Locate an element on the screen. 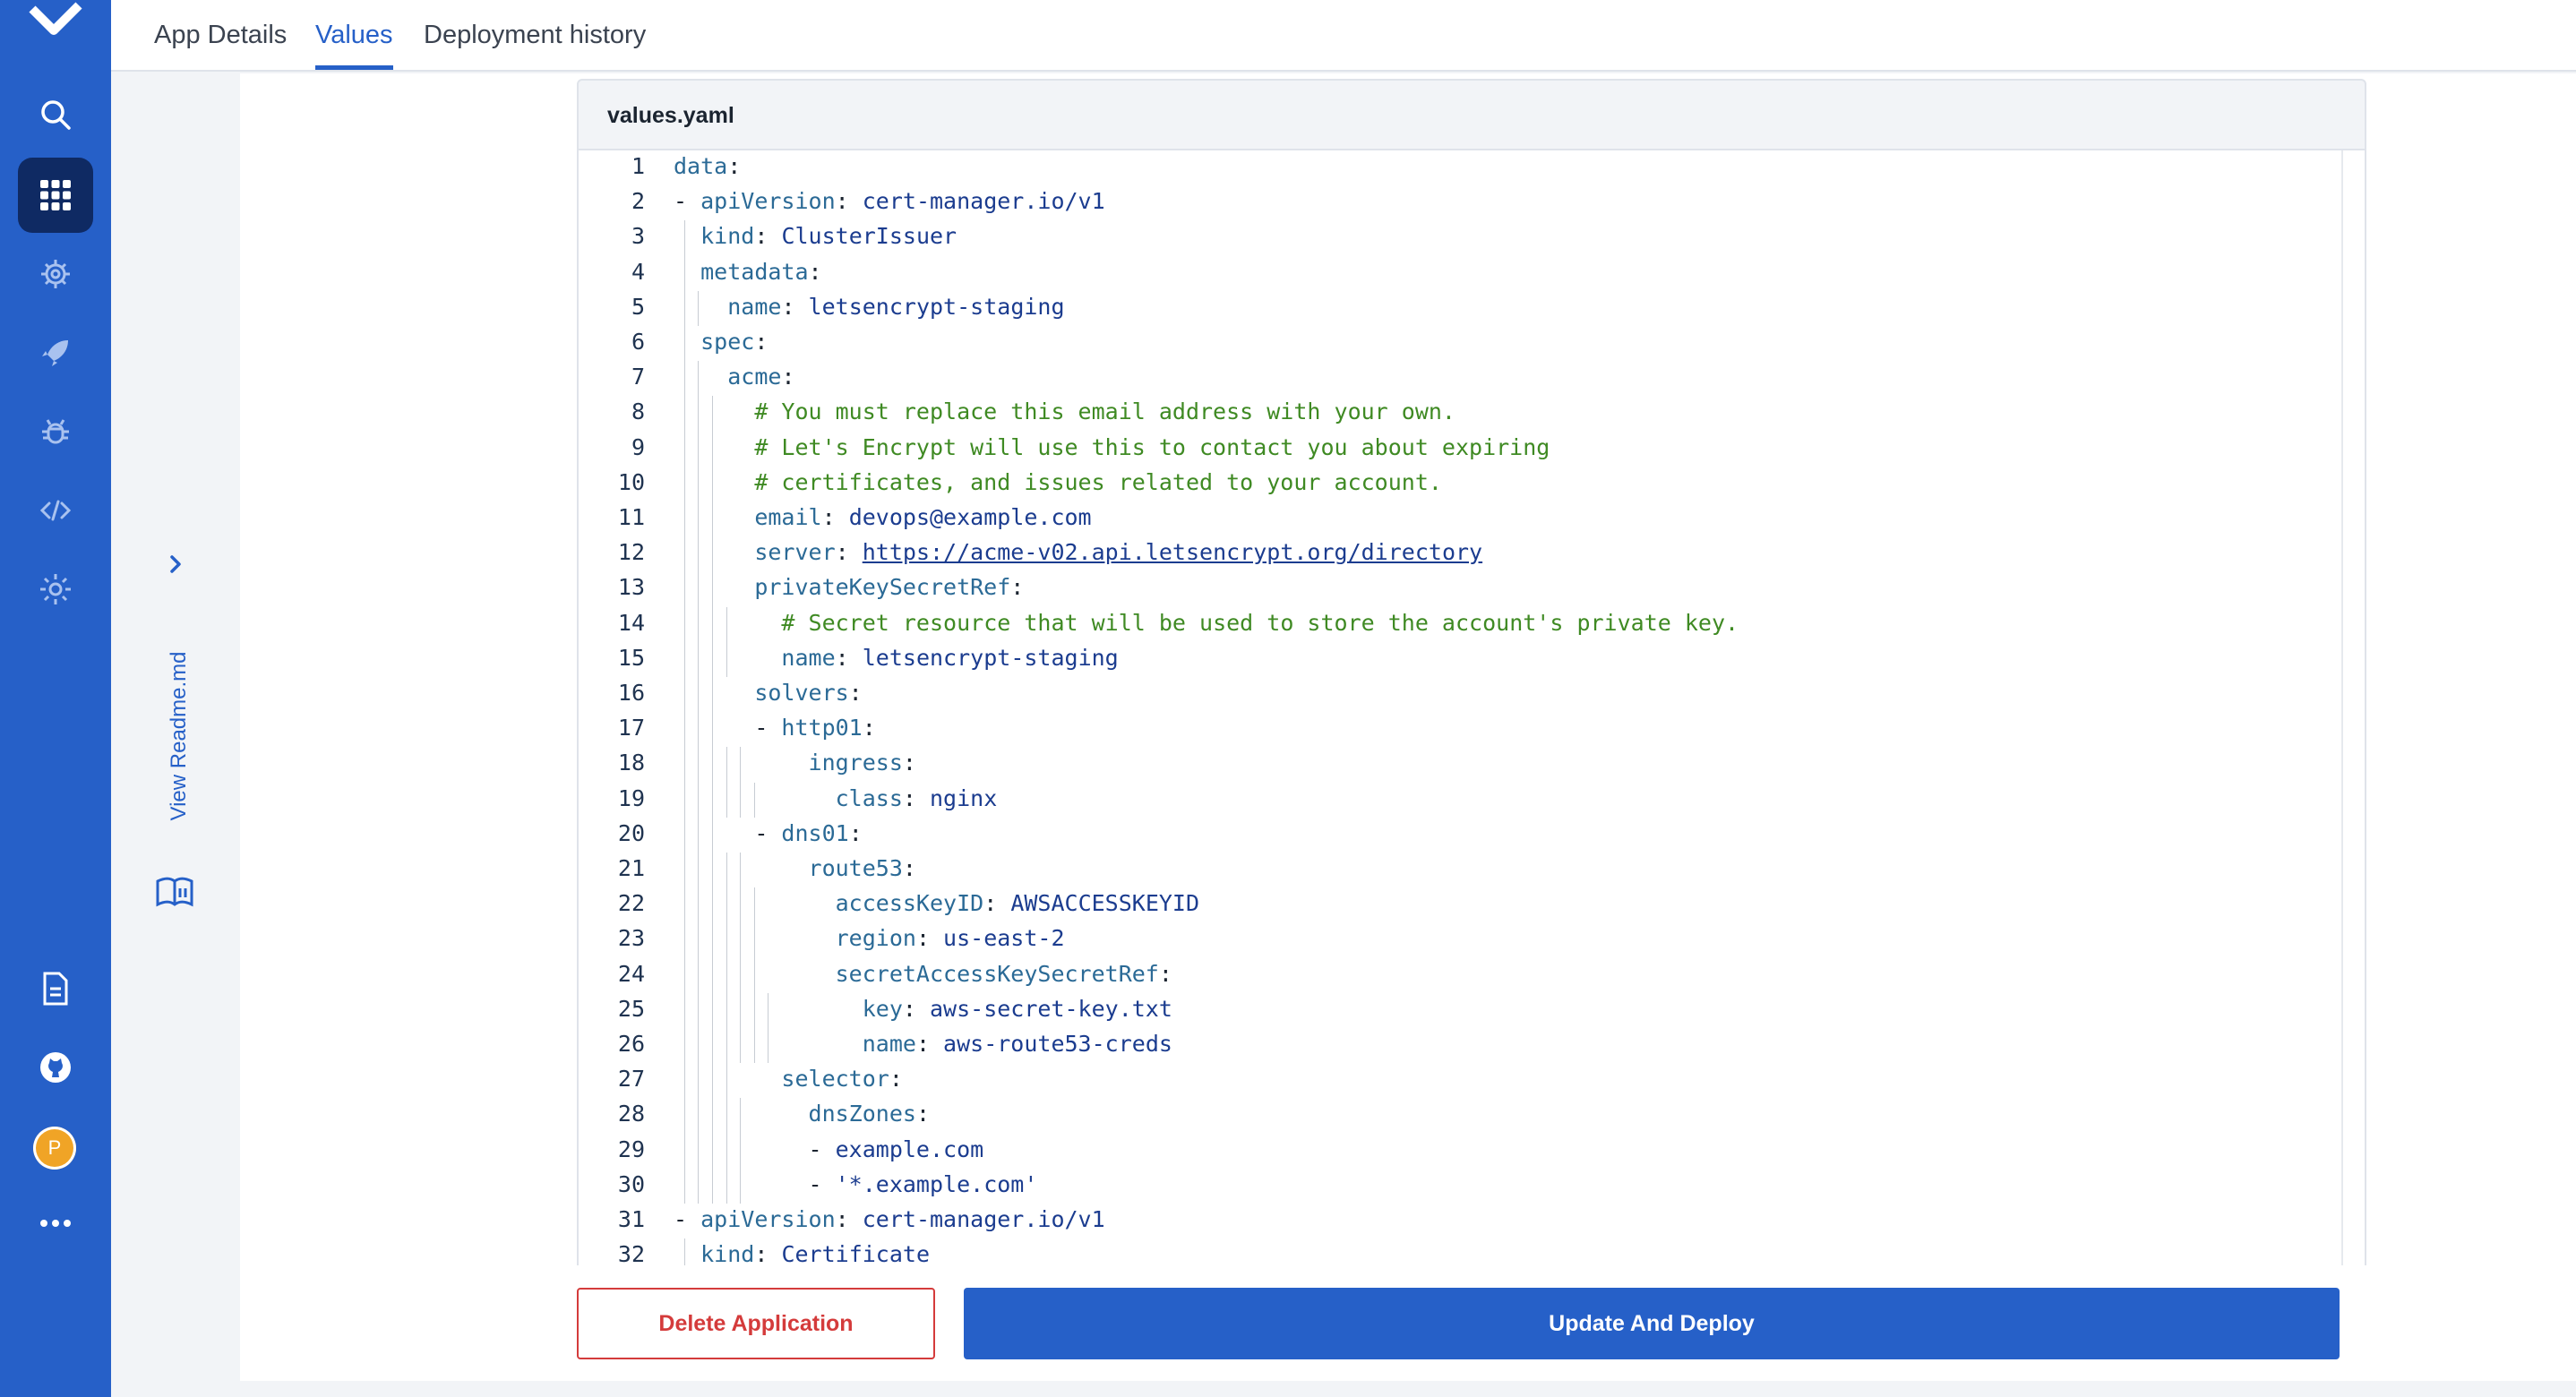  line-number: 6 is located at coordinates (638, 342).